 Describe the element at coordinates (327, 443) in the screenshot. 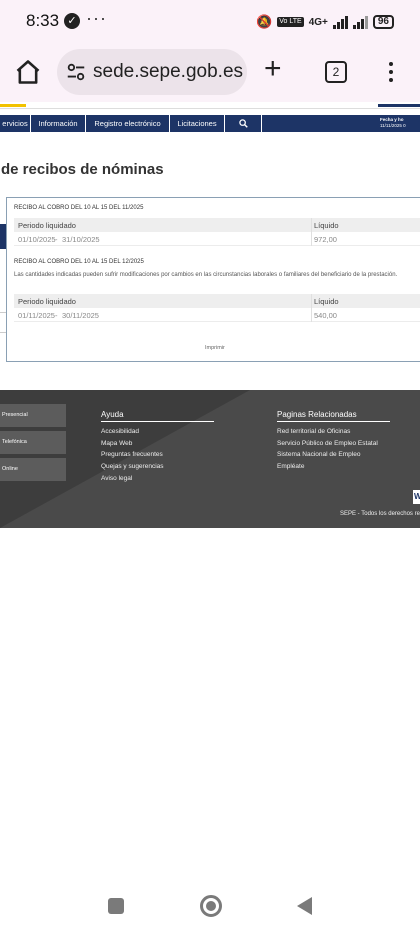

I see `footer-link-sepe: Servicio Público de Empleo Estatal` at that location.